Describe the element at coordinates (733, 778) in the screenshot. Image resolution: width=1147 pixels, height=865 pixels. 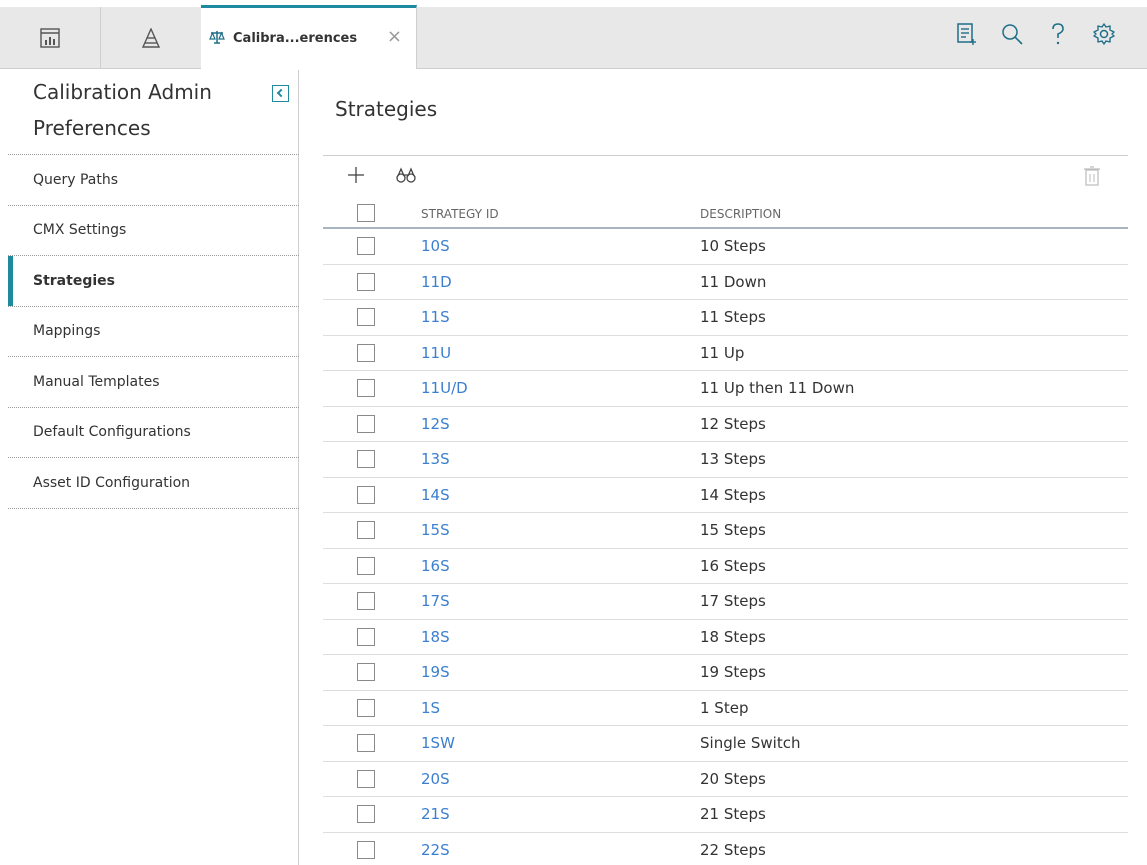
I see `strategy-description: 20 Steps` at that location.